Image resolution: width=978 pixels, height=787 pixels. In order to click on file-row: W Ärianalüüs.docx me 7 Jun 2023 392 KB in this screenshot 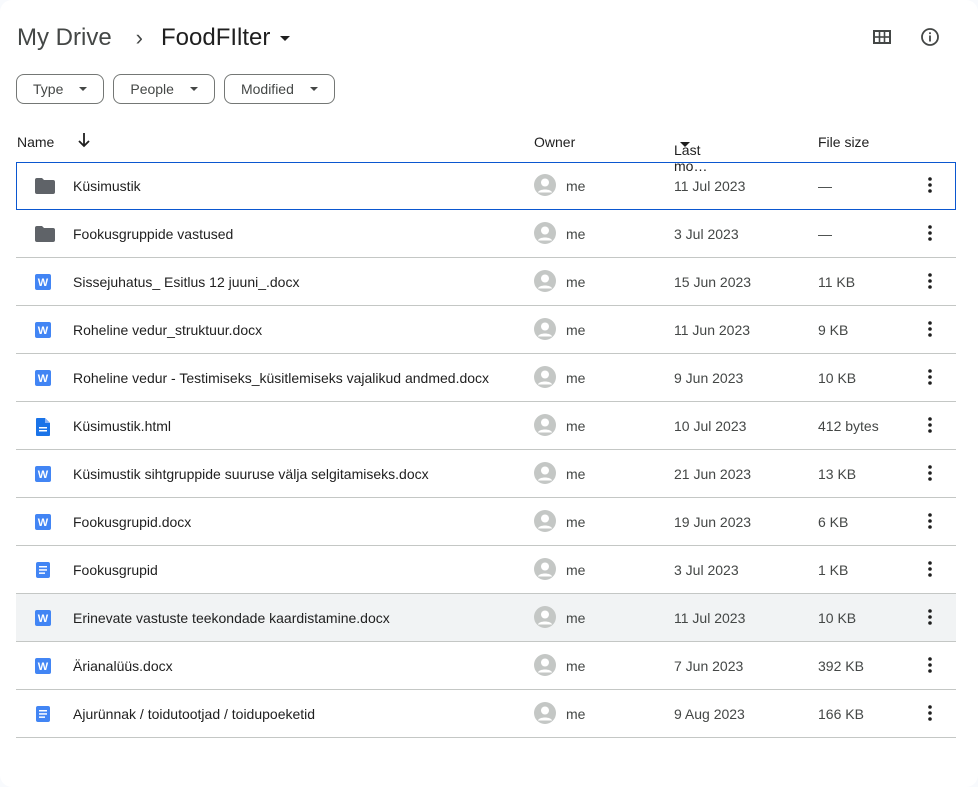, I will do `click(486, 666)`.